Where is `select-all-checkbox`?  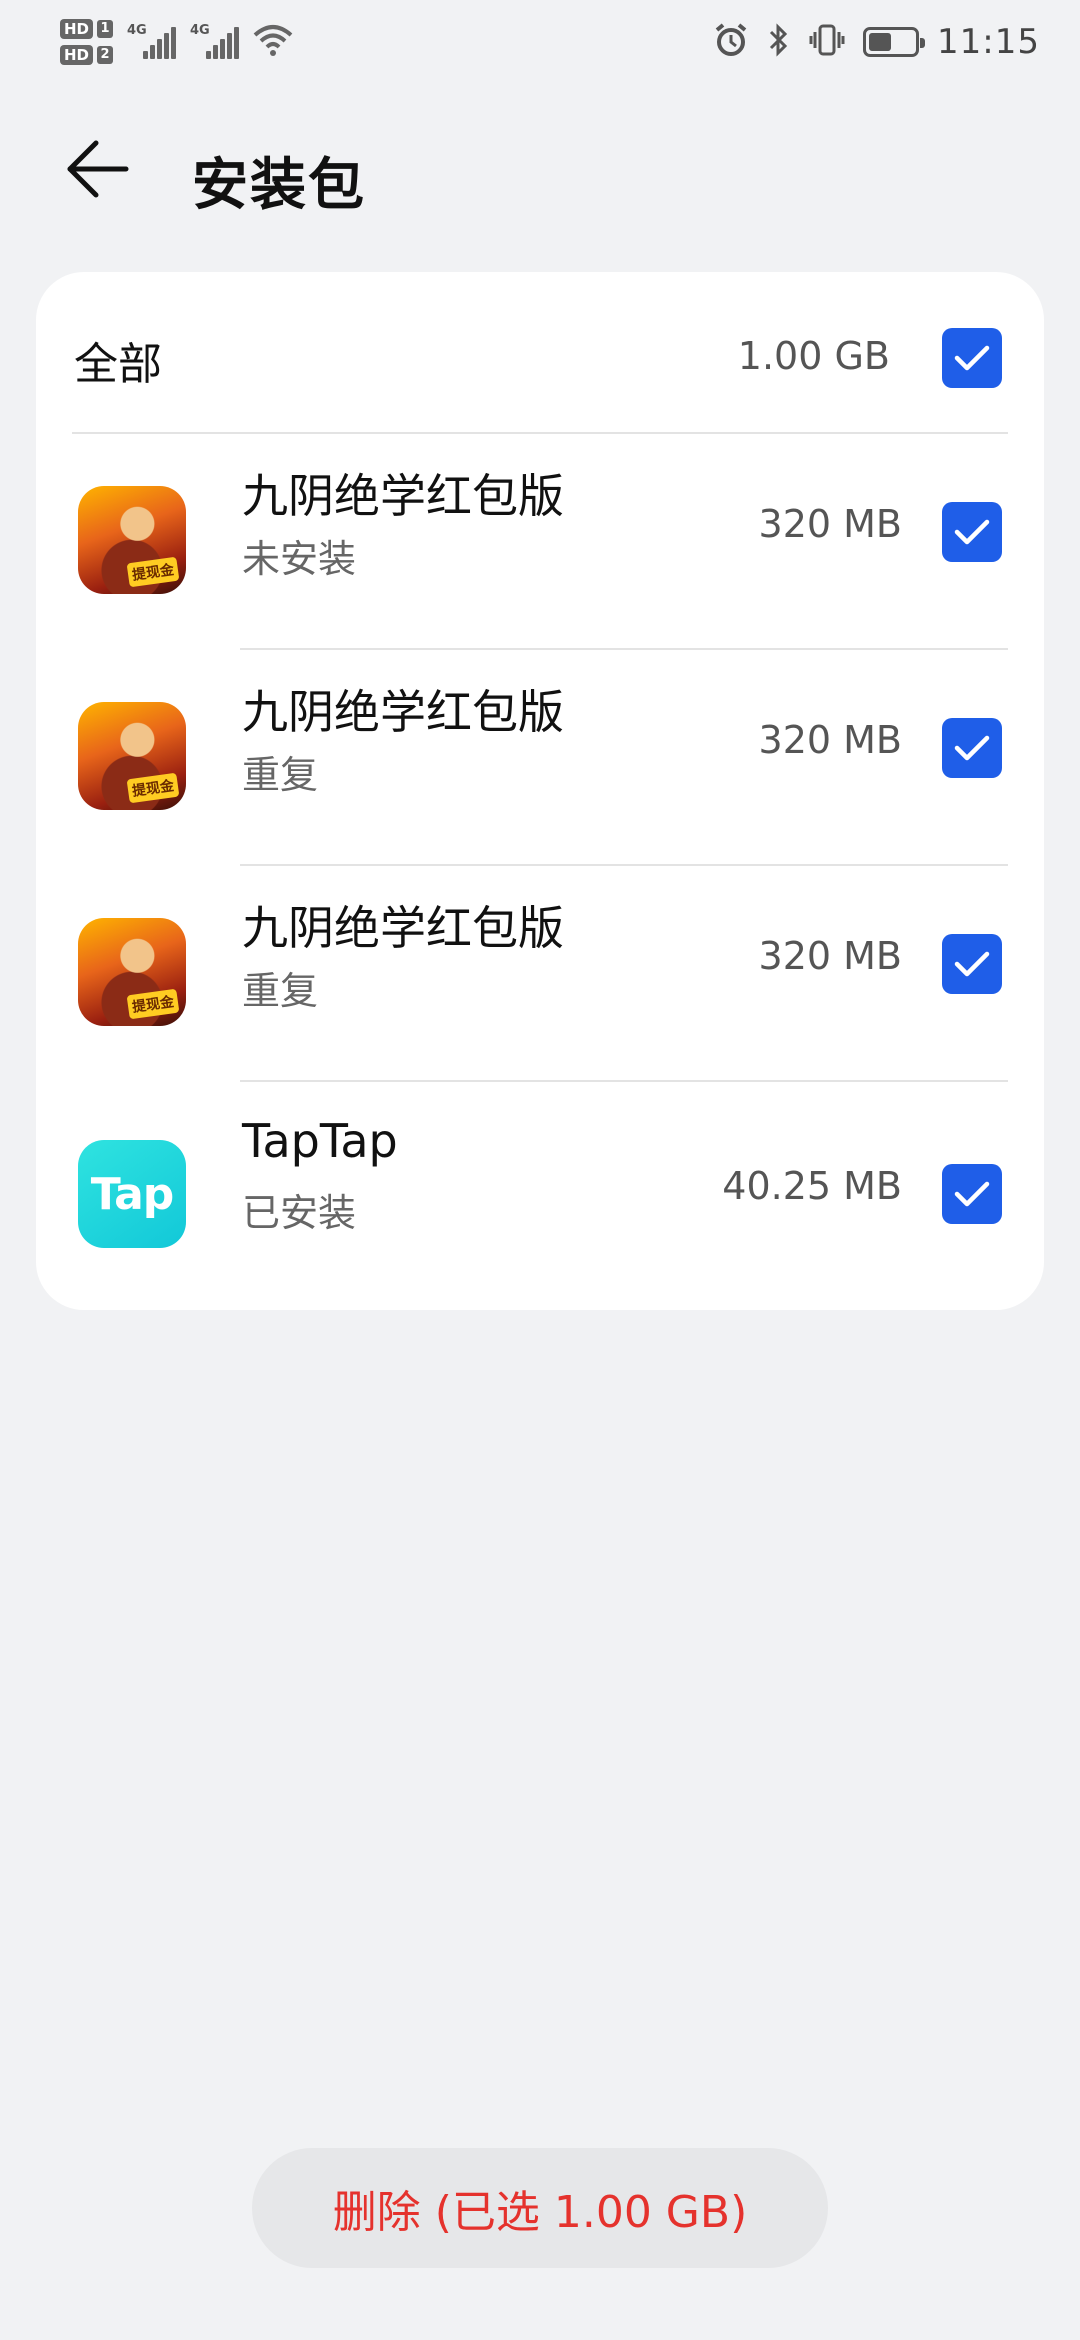 select-all-checkbox is located at coordinates (972, 358).